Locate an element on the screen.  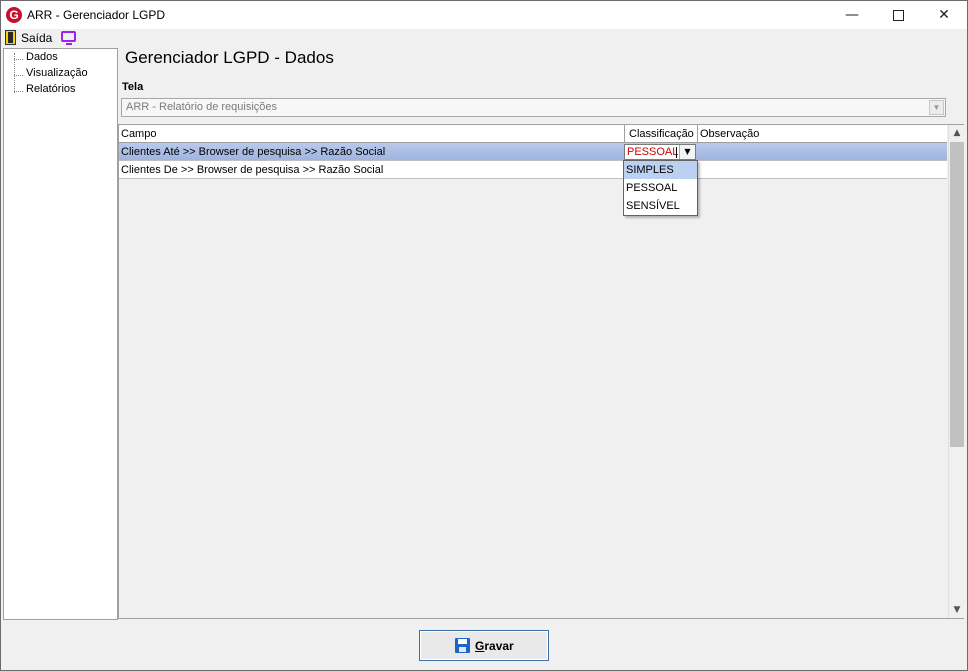
save-accelerator-letter: G is located at coordinates (480, 646).